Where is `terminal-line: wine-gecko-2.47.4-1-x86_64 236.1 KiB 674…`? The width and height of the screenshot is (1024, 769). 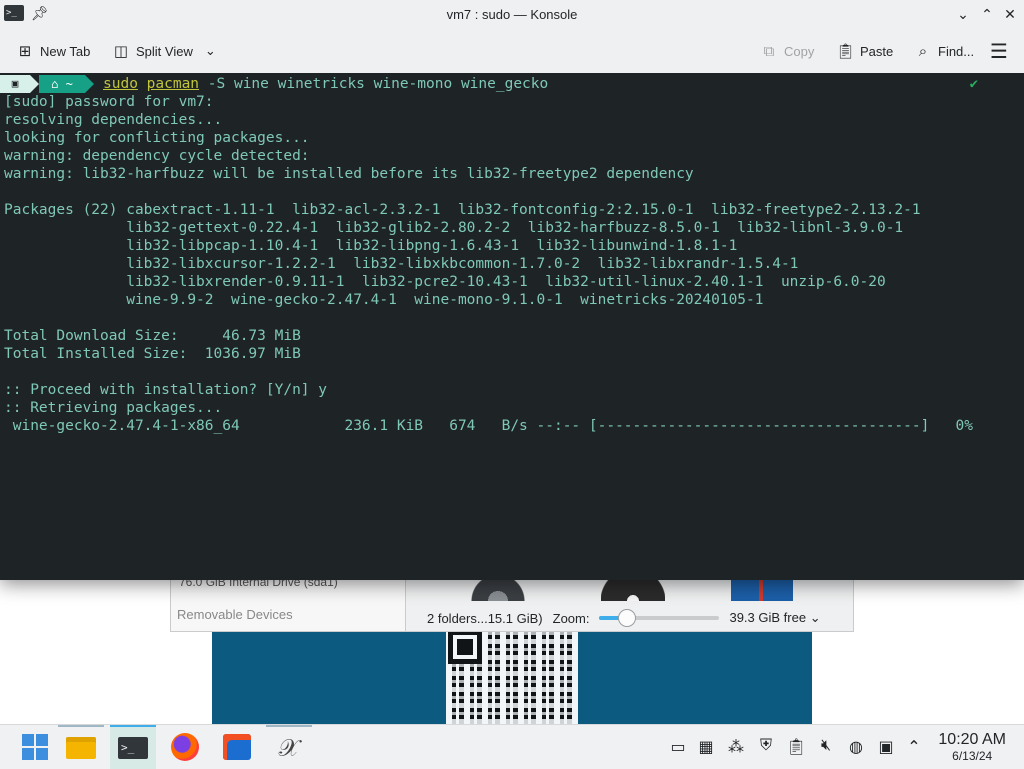 terminal-line: wine-gecko-2.47.4-1-x86_64 236.1 KiB 674… is located at coordinates (489, 426).